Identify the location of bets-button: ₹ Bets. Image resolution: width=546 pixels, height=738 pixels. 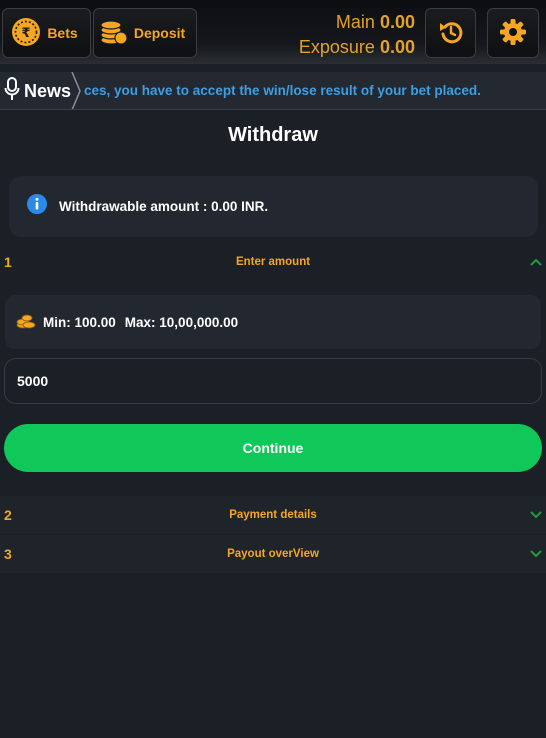
(46, 33).